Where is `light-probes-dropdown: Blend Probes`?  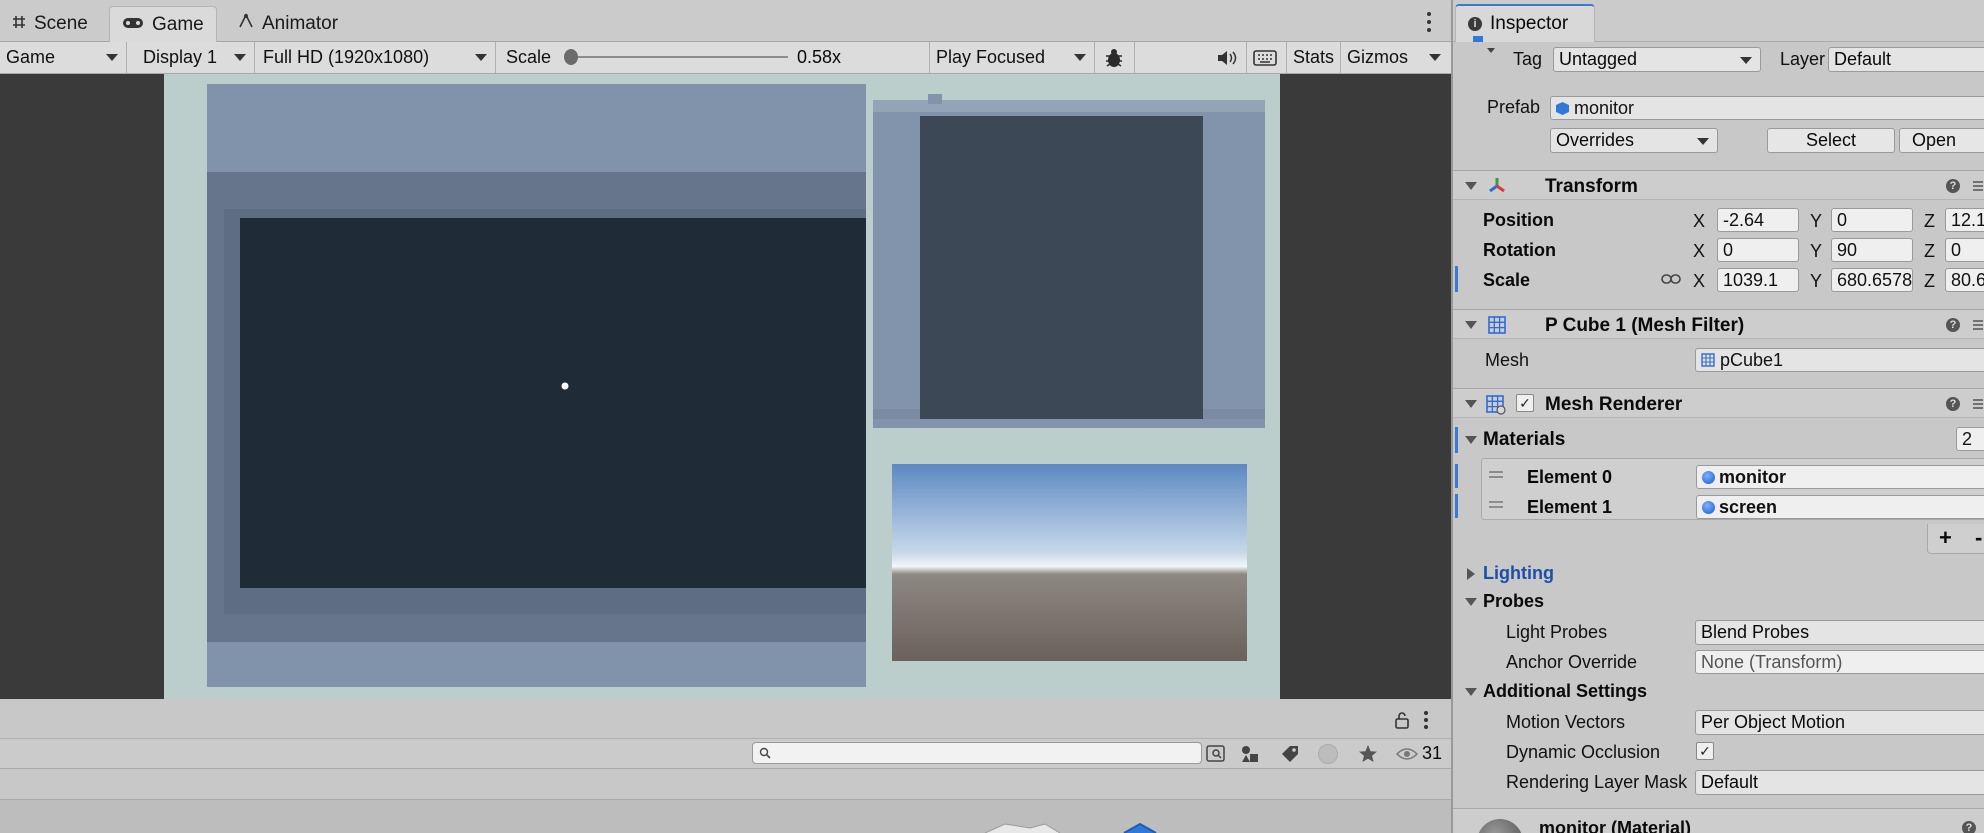 light-probes-dropdown: Blend Probes is located at coordinates (1839, 632).